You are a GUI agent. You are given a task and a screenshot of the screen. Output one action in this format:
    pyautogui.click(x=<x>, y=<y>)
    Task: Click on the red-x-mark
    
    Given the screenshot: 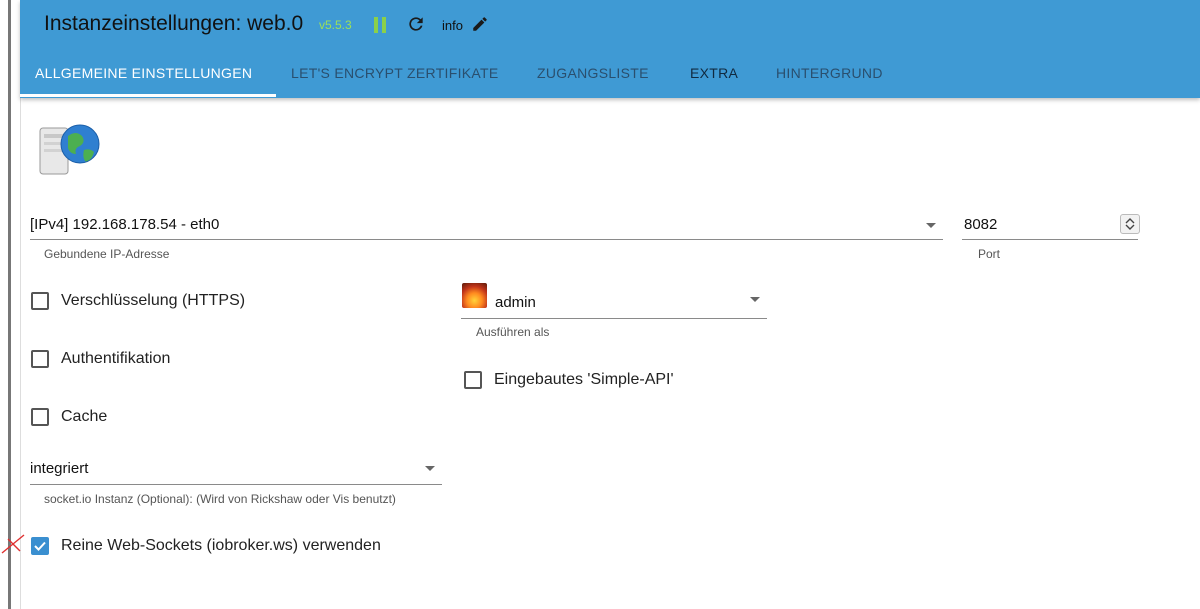 What is the action you would take?
    pyautogui.click(x=14, y=544)
    